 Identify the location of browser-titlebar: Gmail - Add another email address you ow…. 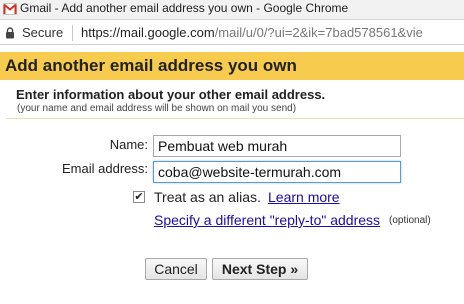
(232, 10).